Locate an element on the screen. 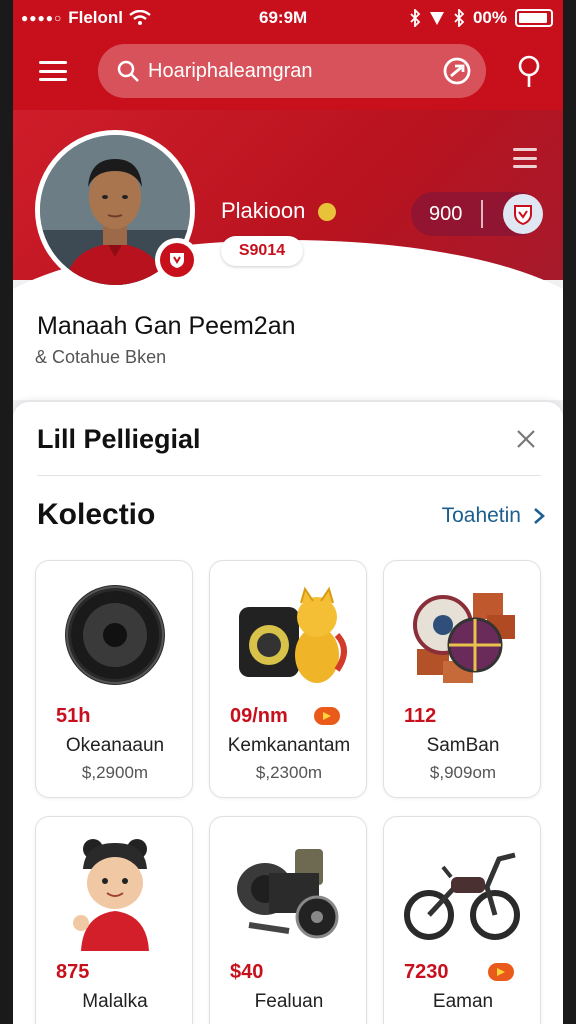 This screenshot has height=1024, width=576. close-icon is located at coordinates (526, 439).